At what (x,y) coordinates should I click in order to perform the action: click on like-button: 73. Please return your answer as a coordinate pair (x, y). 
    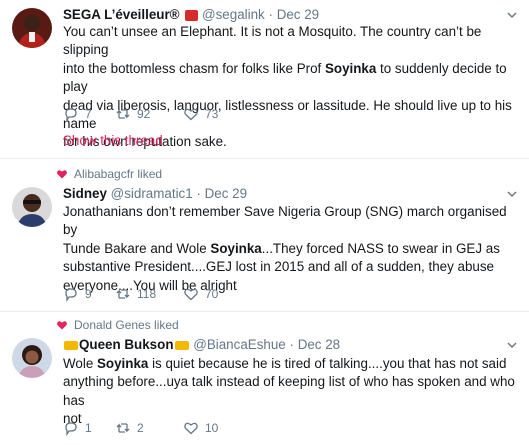
    Looking at the image, I should click on (200, 114).